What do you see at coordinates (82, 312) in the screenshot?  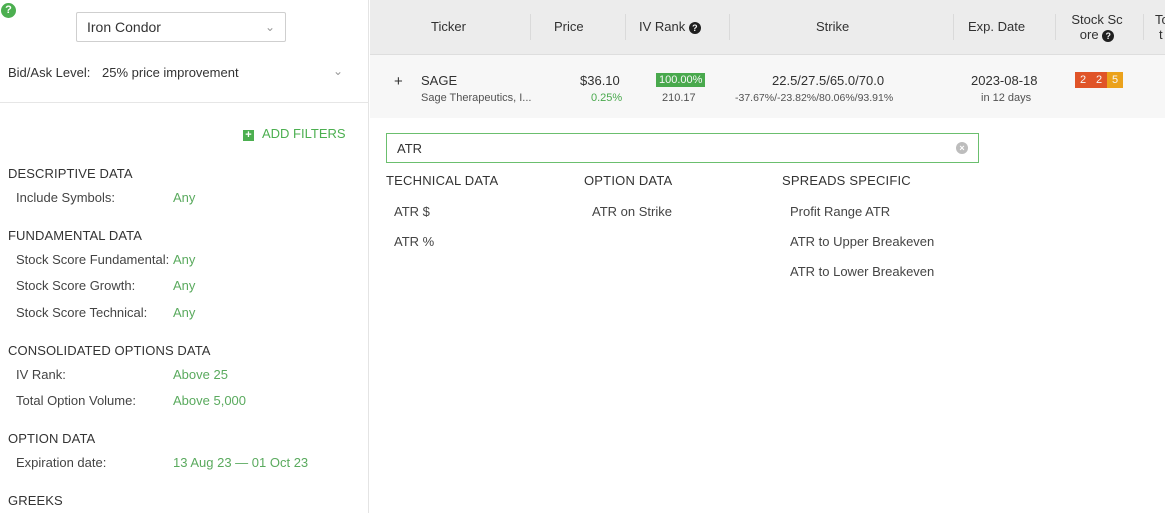 I see `filter-label-score-technical: Stock Score Technical:` at bounding box center [82, 312].